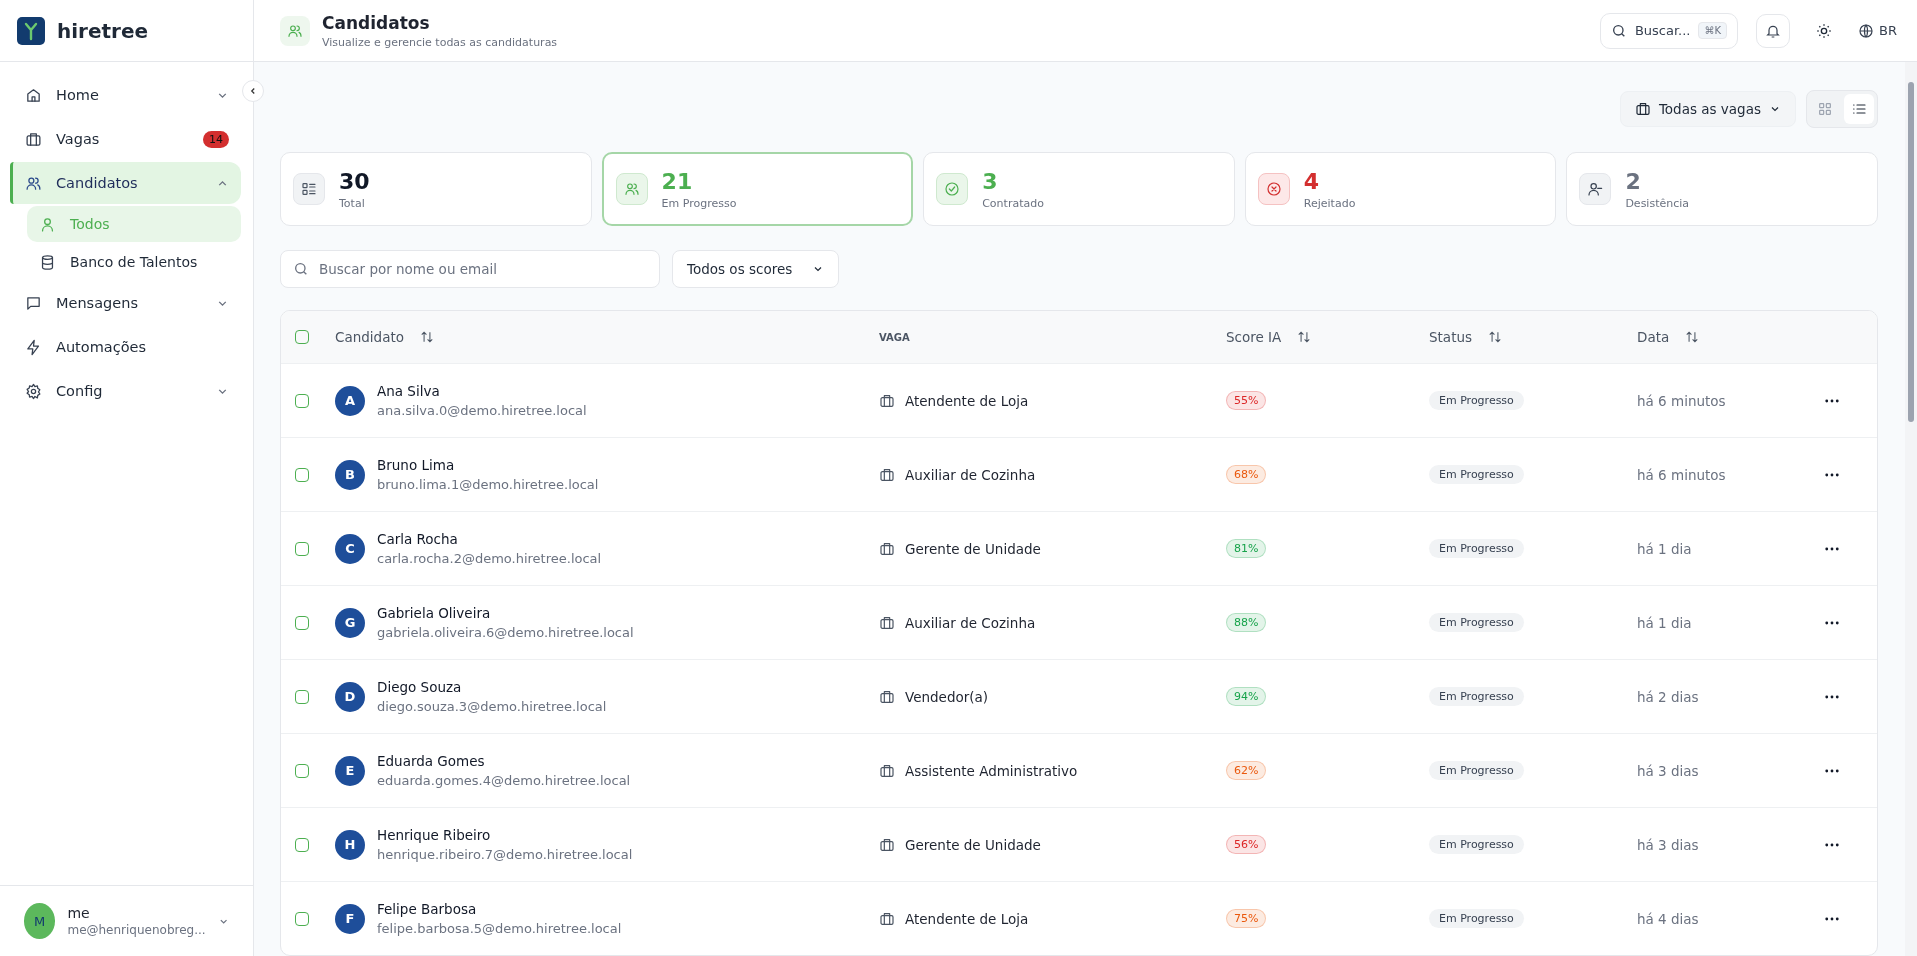  I want to click on date-text: há 1 dia, so click(1664, 622).